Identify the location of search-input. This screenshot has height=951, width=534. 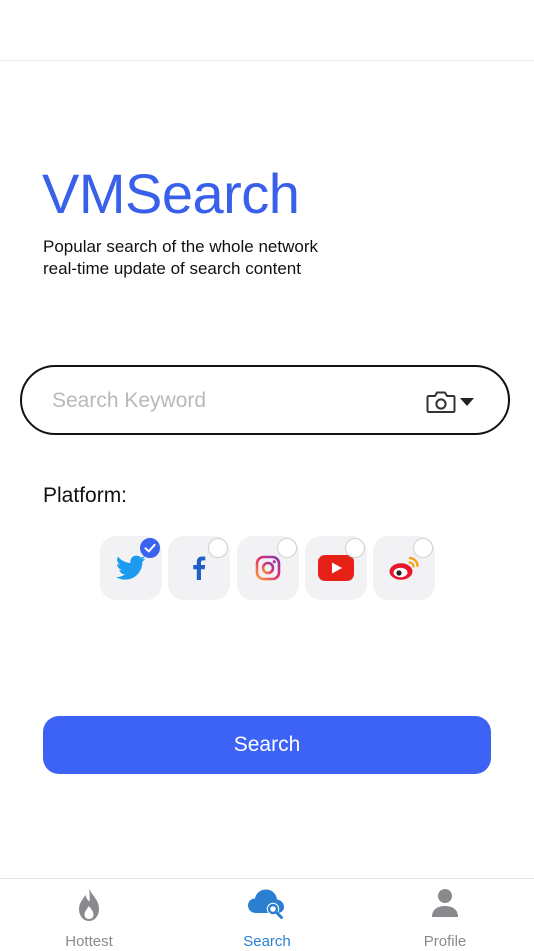
(232, 401).